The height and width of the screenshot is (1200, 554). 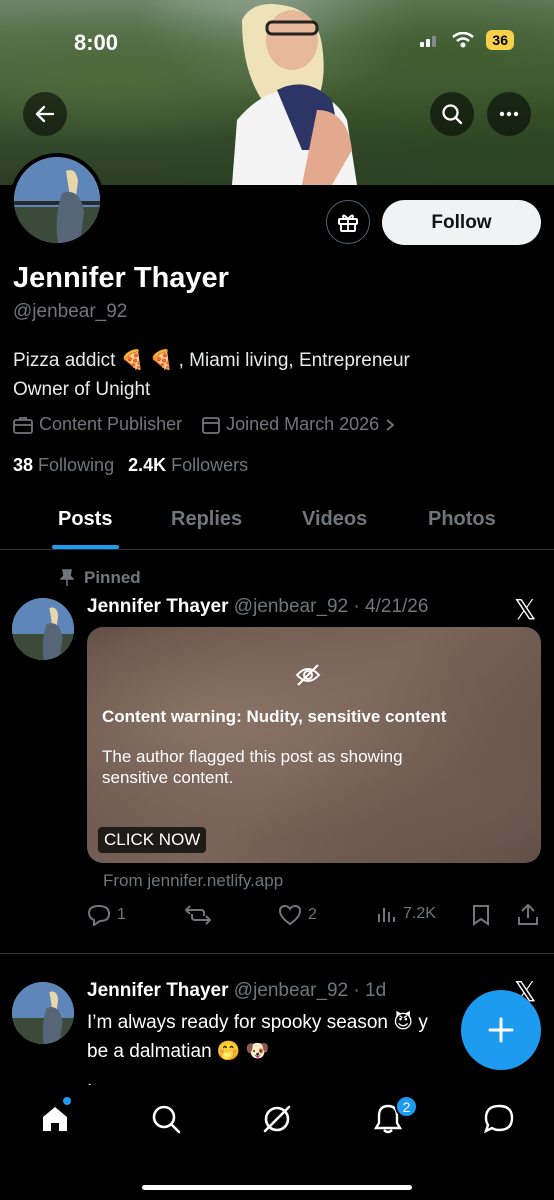 I want to click on post-header: Jennifer Thayer @jenbear_92 · 4/21/26, so click(x=257, y=607).